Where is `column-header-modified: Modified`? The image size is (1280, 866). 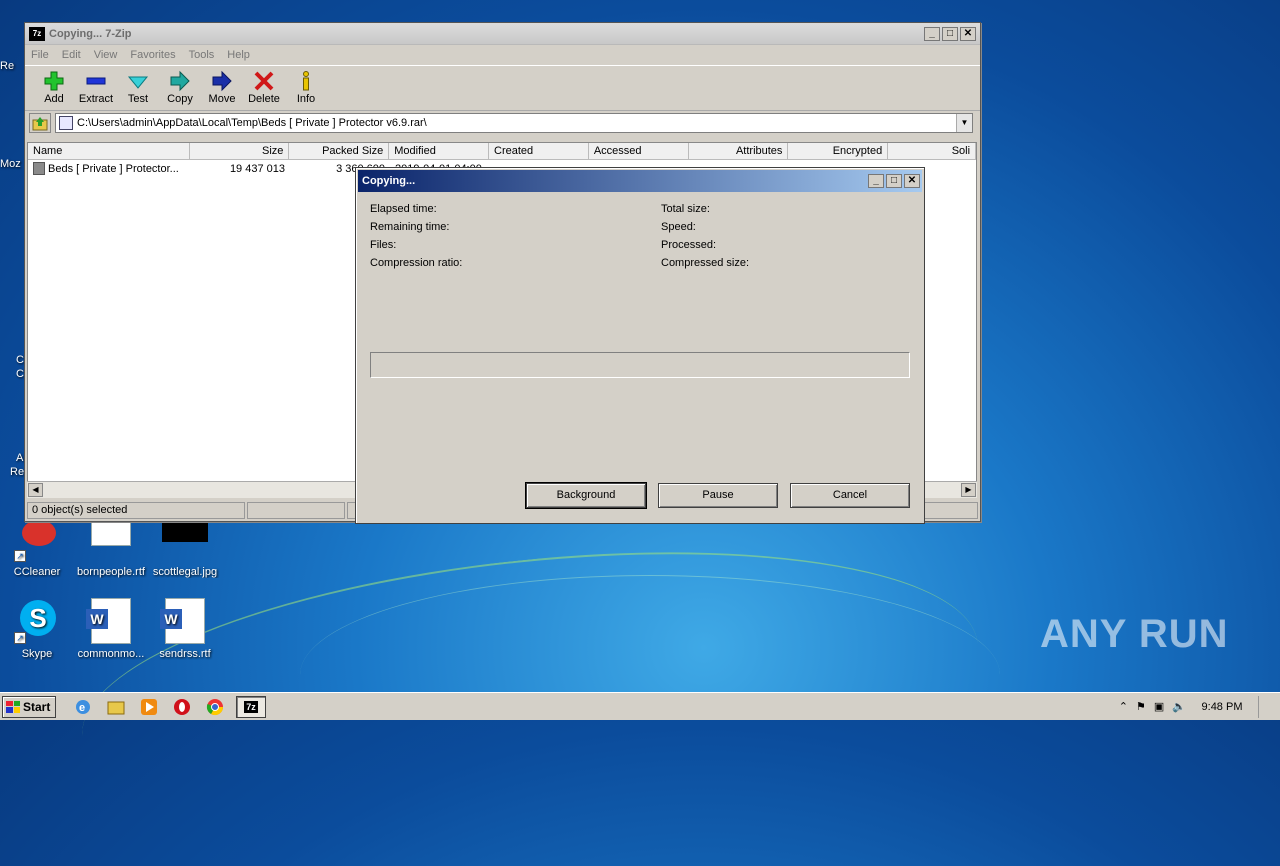 column-header-modified: Modified is located at coordinates (439, 151).